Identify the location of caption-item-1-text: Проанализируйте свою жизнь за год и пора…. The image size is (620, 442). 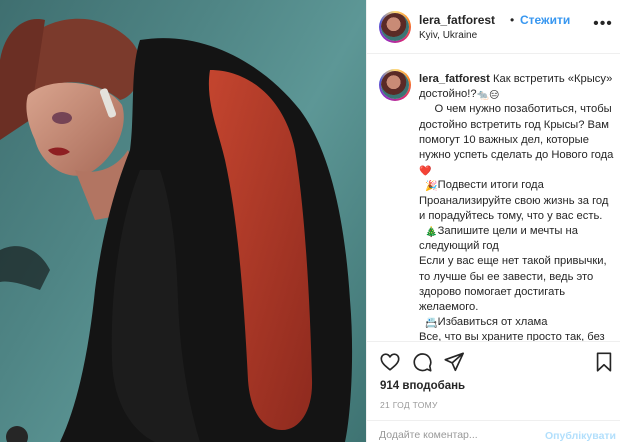
(514, 208).